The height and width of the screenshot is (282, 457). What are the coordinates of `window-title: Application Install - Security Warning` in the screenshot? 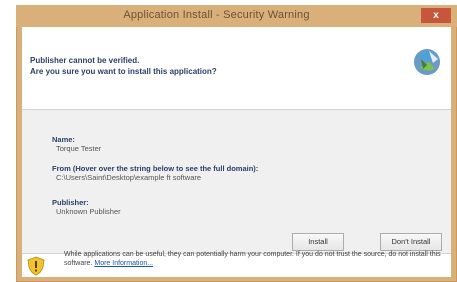 It's located at (216, 15).